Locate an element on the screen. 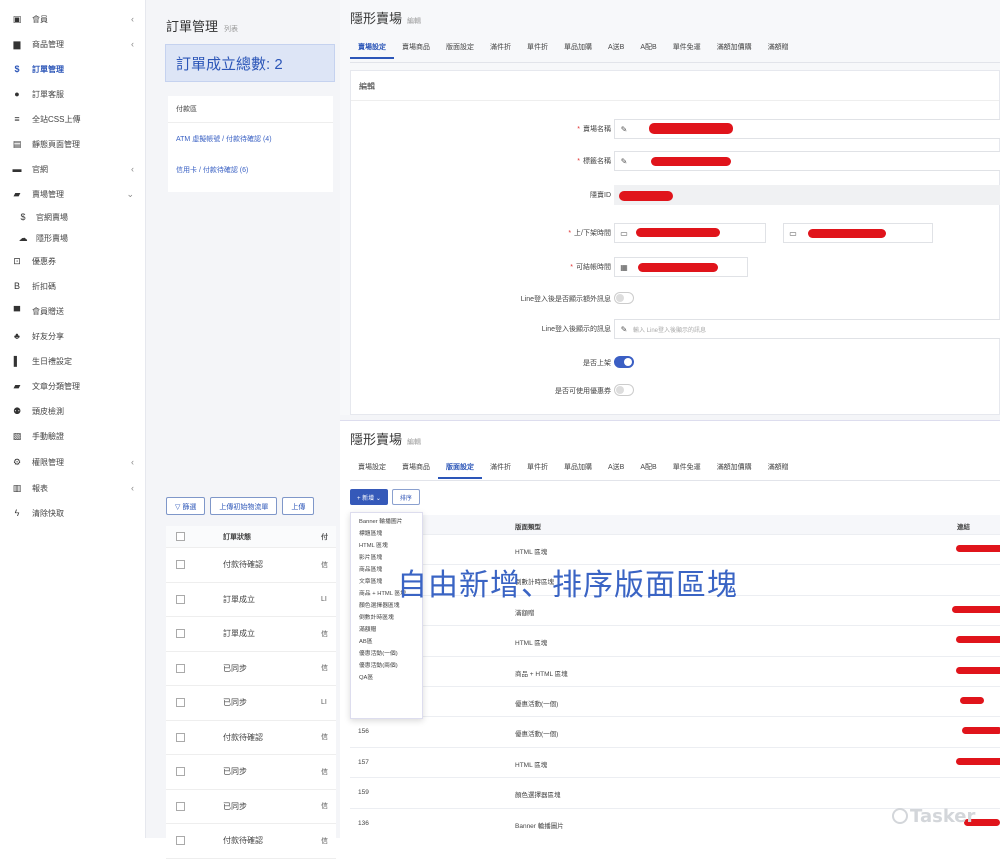 This screenshot has height=859, width=1000. sidebar-item: ☁ 隱形賣場 is located at coordinates (73, 238).